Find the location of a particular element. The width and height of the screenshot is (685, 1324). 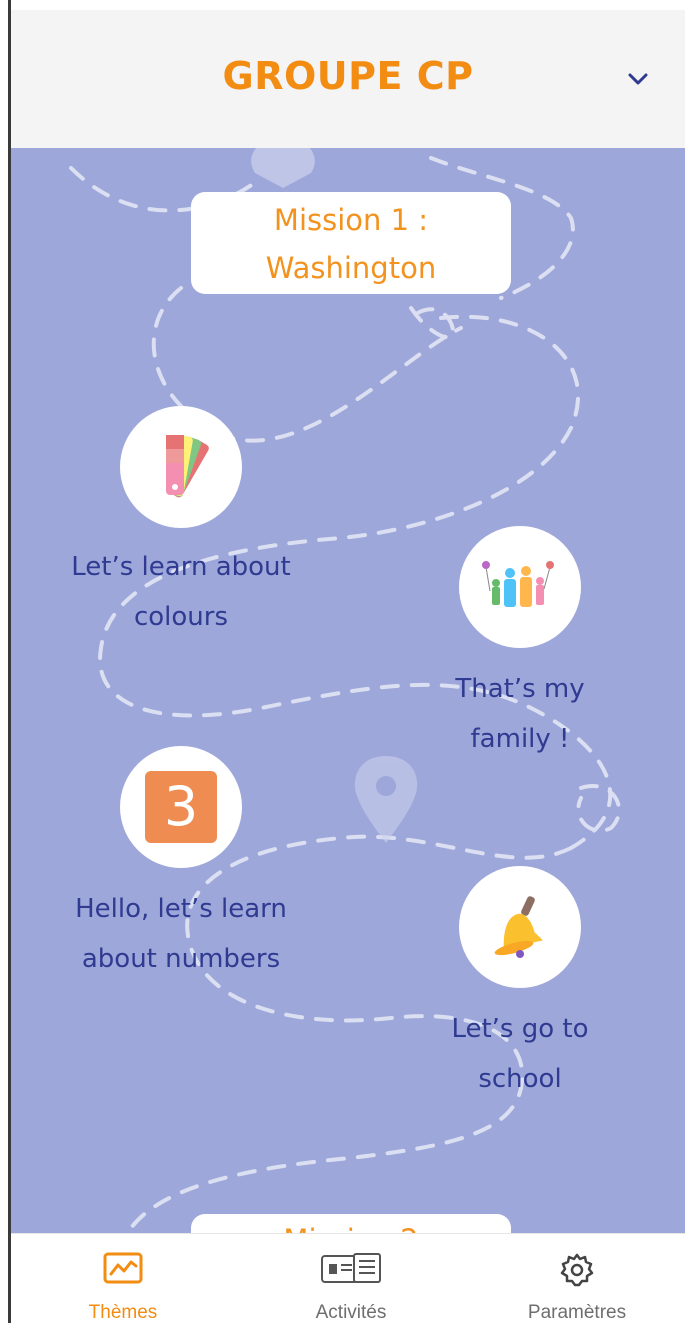

app-header: GROUPE CP is located at coordinates (348, 74).